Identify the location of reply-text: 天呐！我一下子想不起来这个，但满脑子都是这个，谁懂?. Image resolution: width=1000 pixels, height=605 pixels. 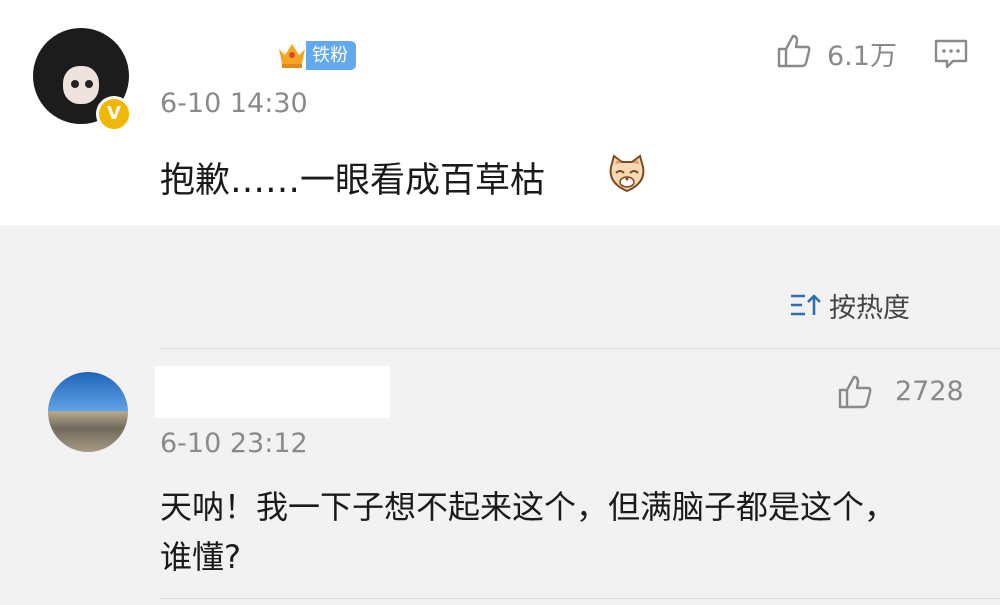
(528, 532).